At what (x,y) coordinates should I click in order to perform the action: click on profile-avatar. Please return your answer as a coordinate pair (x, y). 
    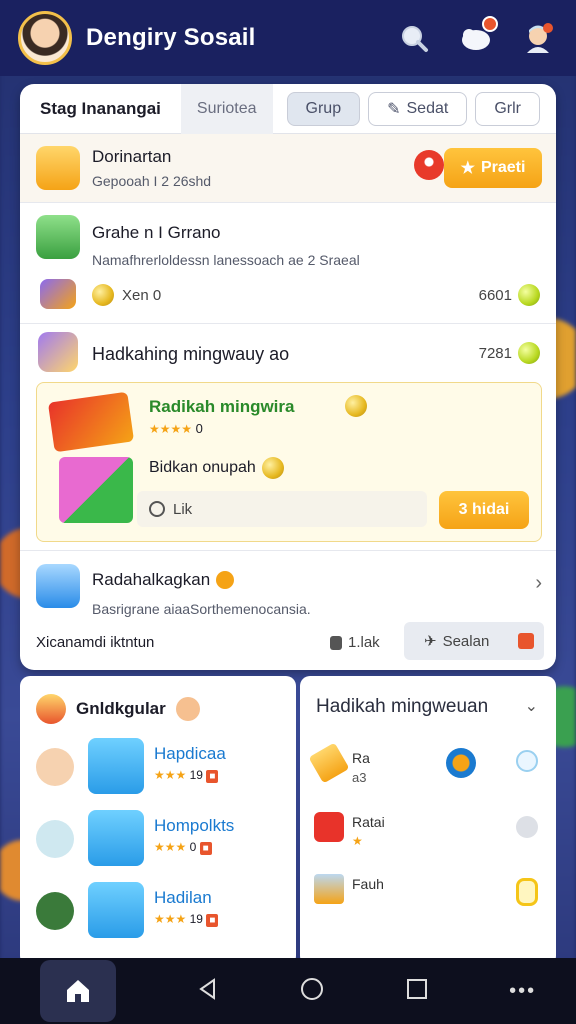
    Looking at the image, I should click on (45, 38).